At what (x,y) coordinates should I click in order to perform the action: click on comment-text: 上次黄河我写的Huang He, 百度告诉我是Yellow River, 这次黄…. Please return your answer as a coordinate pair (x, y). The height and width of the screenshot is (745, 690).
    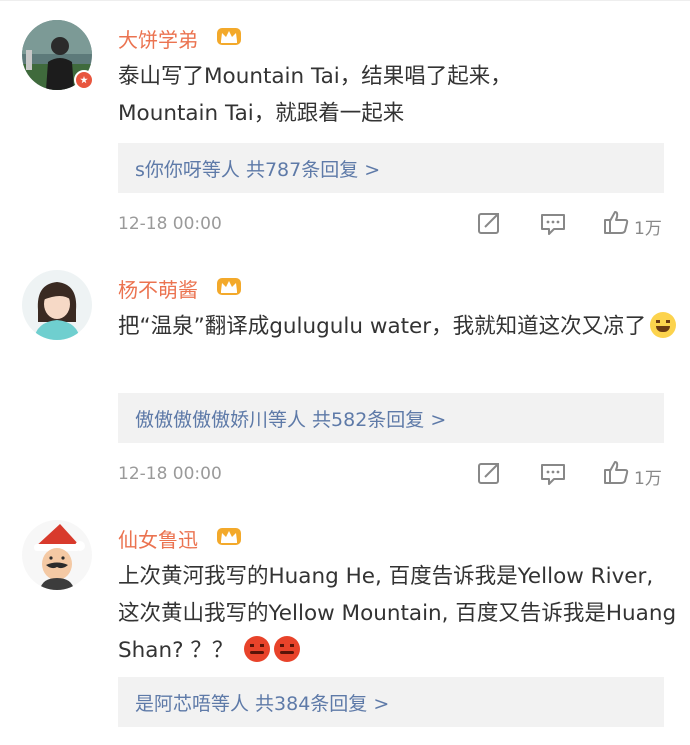
    Looking at the image, I should click on (398, 613).